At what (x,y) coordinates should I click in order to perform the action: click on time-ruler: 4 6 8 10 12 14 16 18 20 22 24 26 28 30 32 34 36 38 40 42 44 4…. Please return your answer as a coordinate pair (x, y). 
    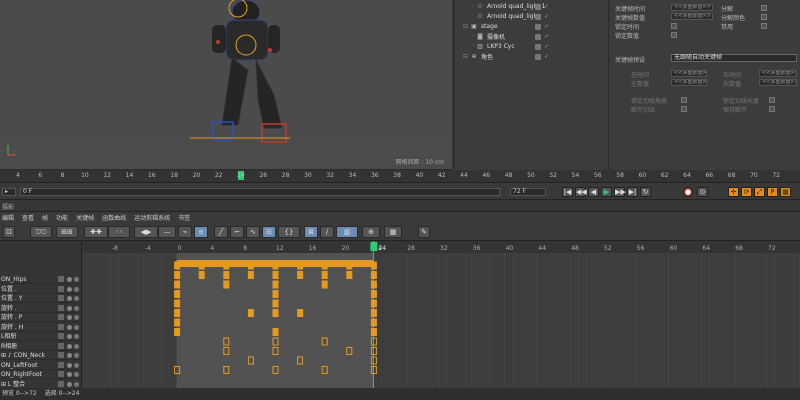
    Looking at the image, I should click on (400, 176).